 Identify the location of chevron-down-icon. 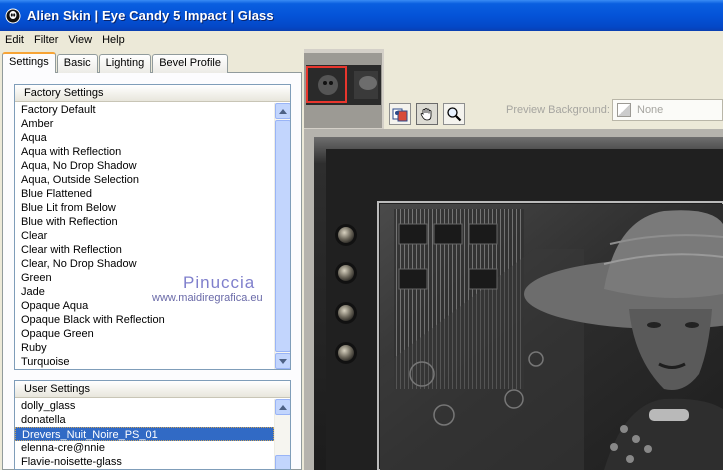
(283, 361).